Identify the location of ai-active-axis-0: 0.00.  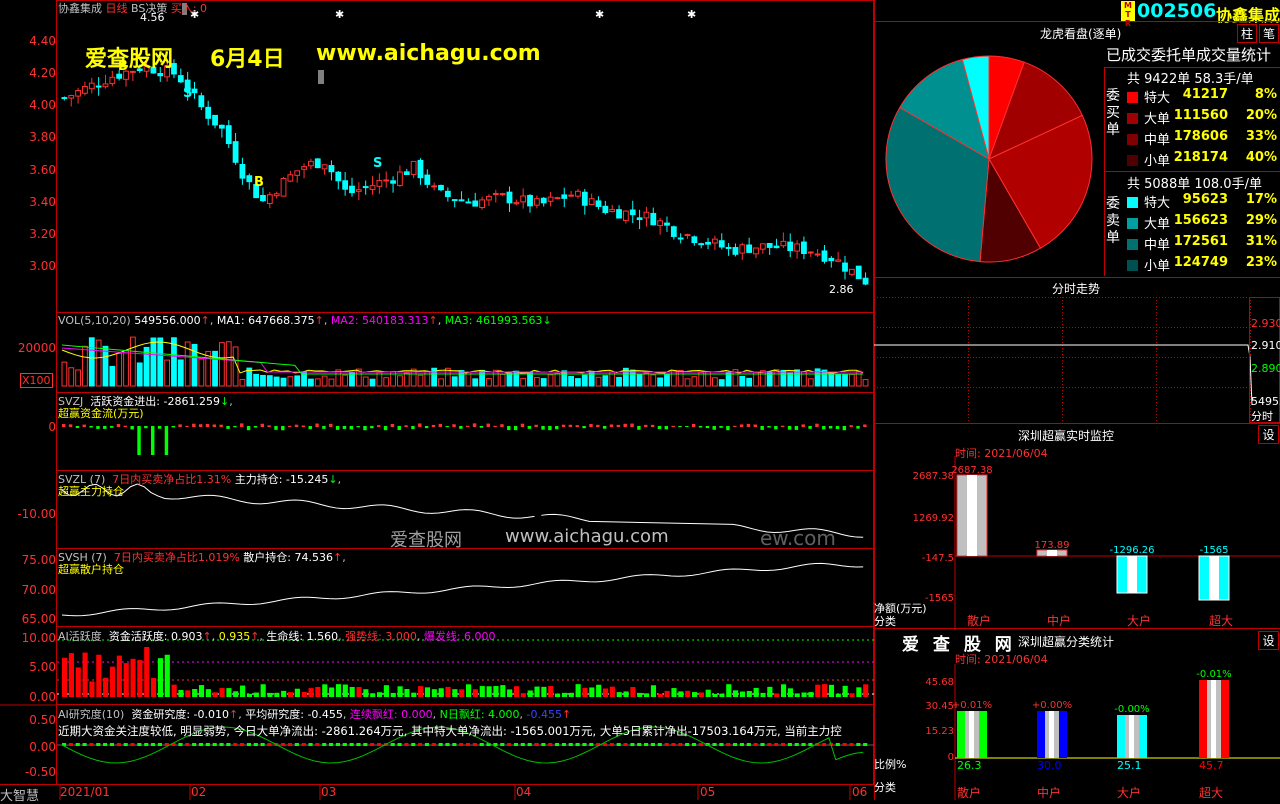
(42, 697).